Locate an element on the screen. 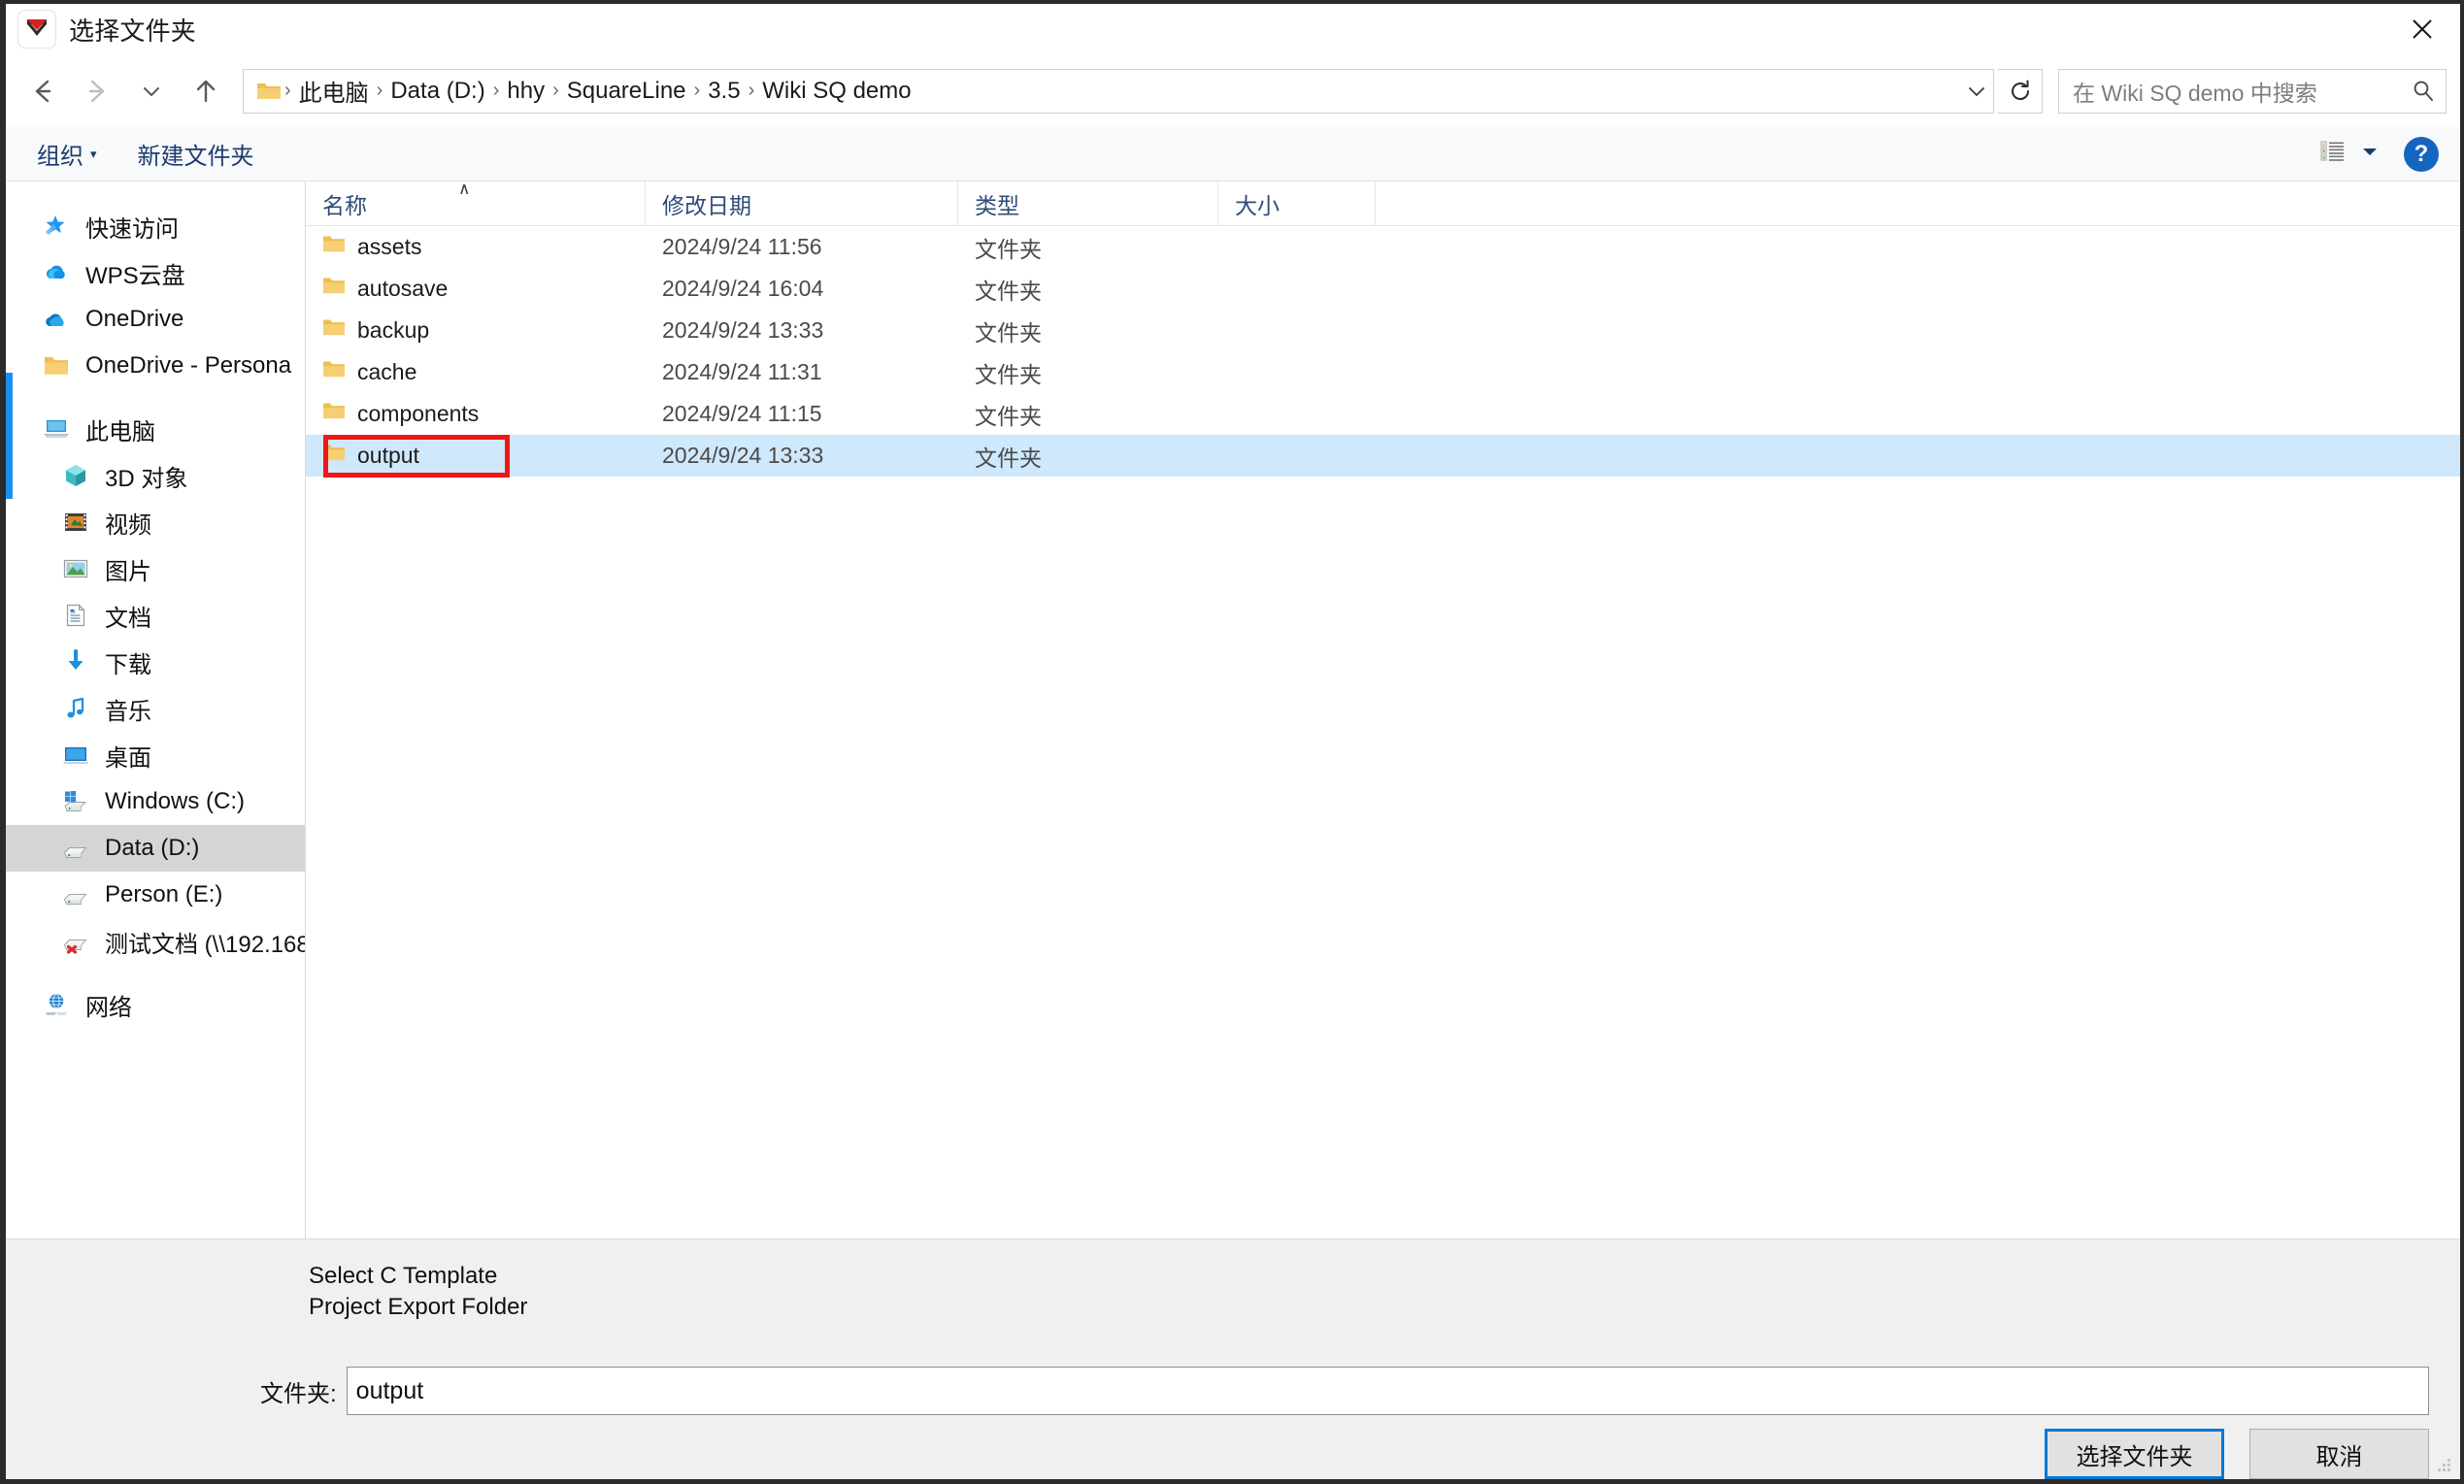 This screenshot has width=2464, height=1484. cell-name: cache is located at coordinates (476, 372).